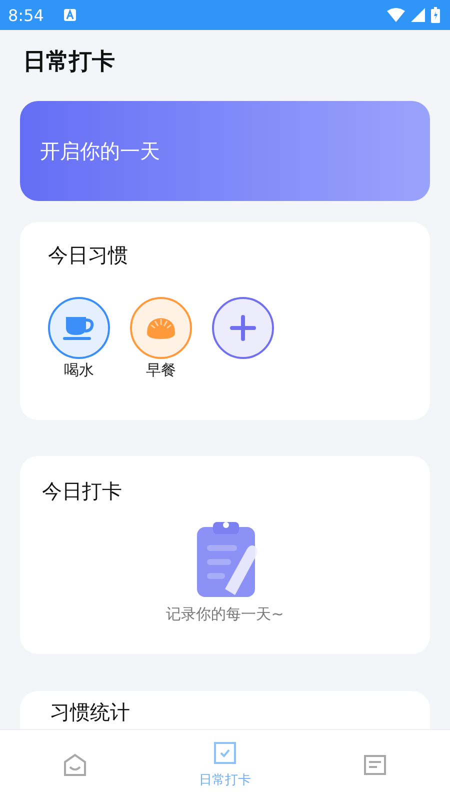 Image resolution: width=450 pixels, height=800 pixels. Describe the element at coordinates (75, 765) in the screenshot. I see `home-icon` at that location.